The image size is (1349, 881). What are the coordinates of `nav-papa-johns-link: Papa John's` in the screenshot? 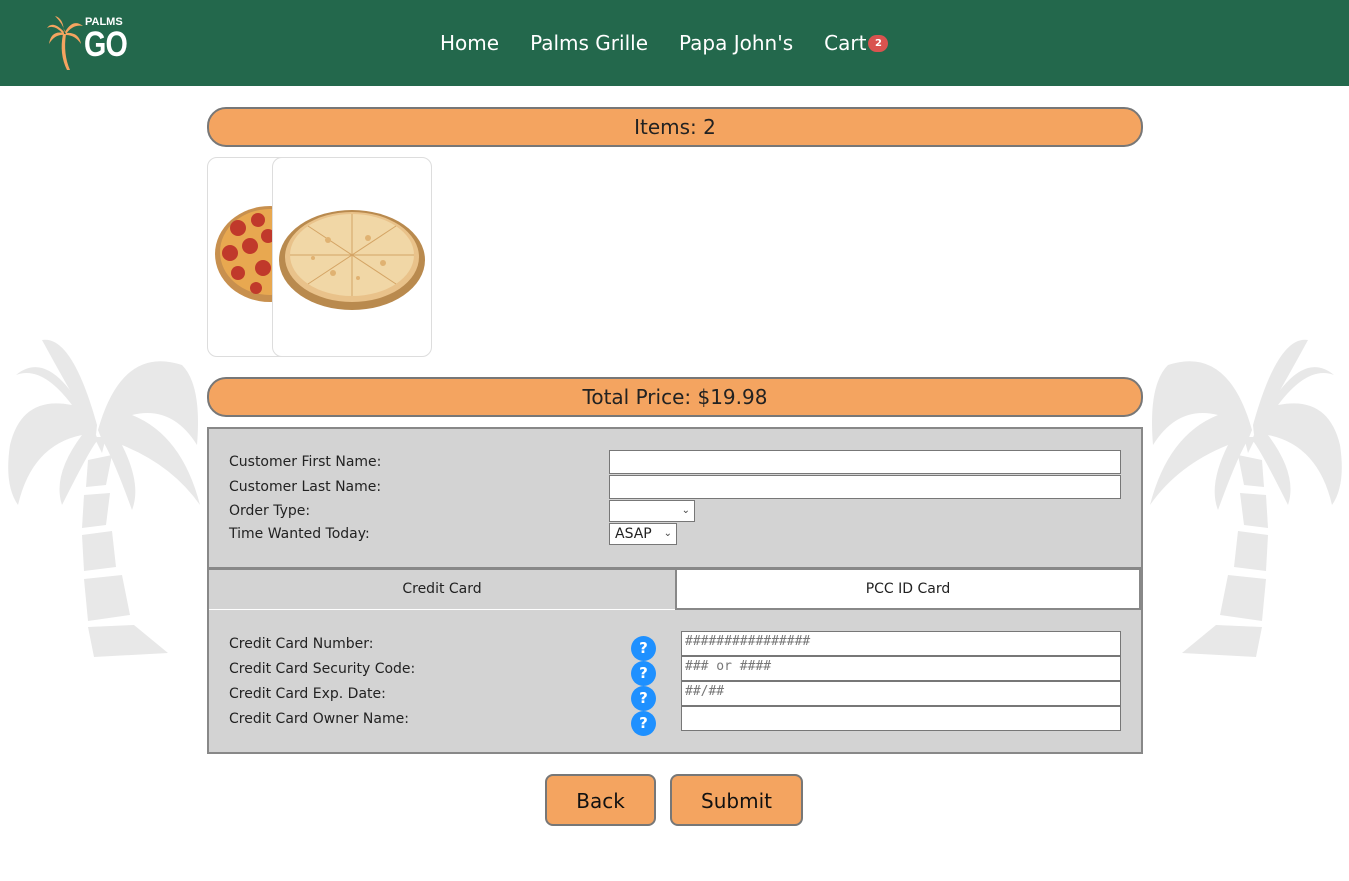 It's located at (736, 43).